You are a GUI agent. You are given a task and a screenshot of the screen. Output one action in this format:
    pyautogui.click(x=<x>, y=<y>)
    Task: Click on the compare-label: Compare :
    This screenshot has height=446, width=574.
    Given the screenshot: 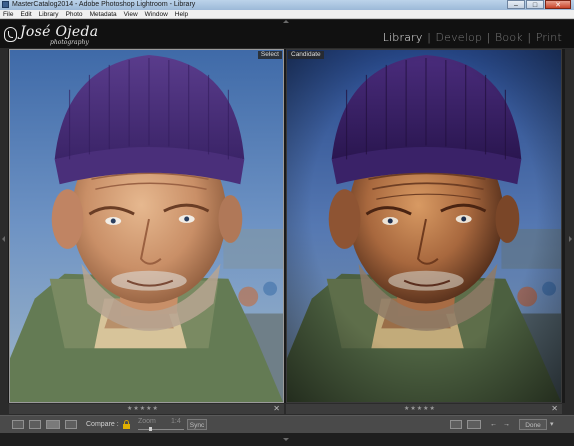 What is the action you would take?
    pyautogui.click(x=102, y=424)
    